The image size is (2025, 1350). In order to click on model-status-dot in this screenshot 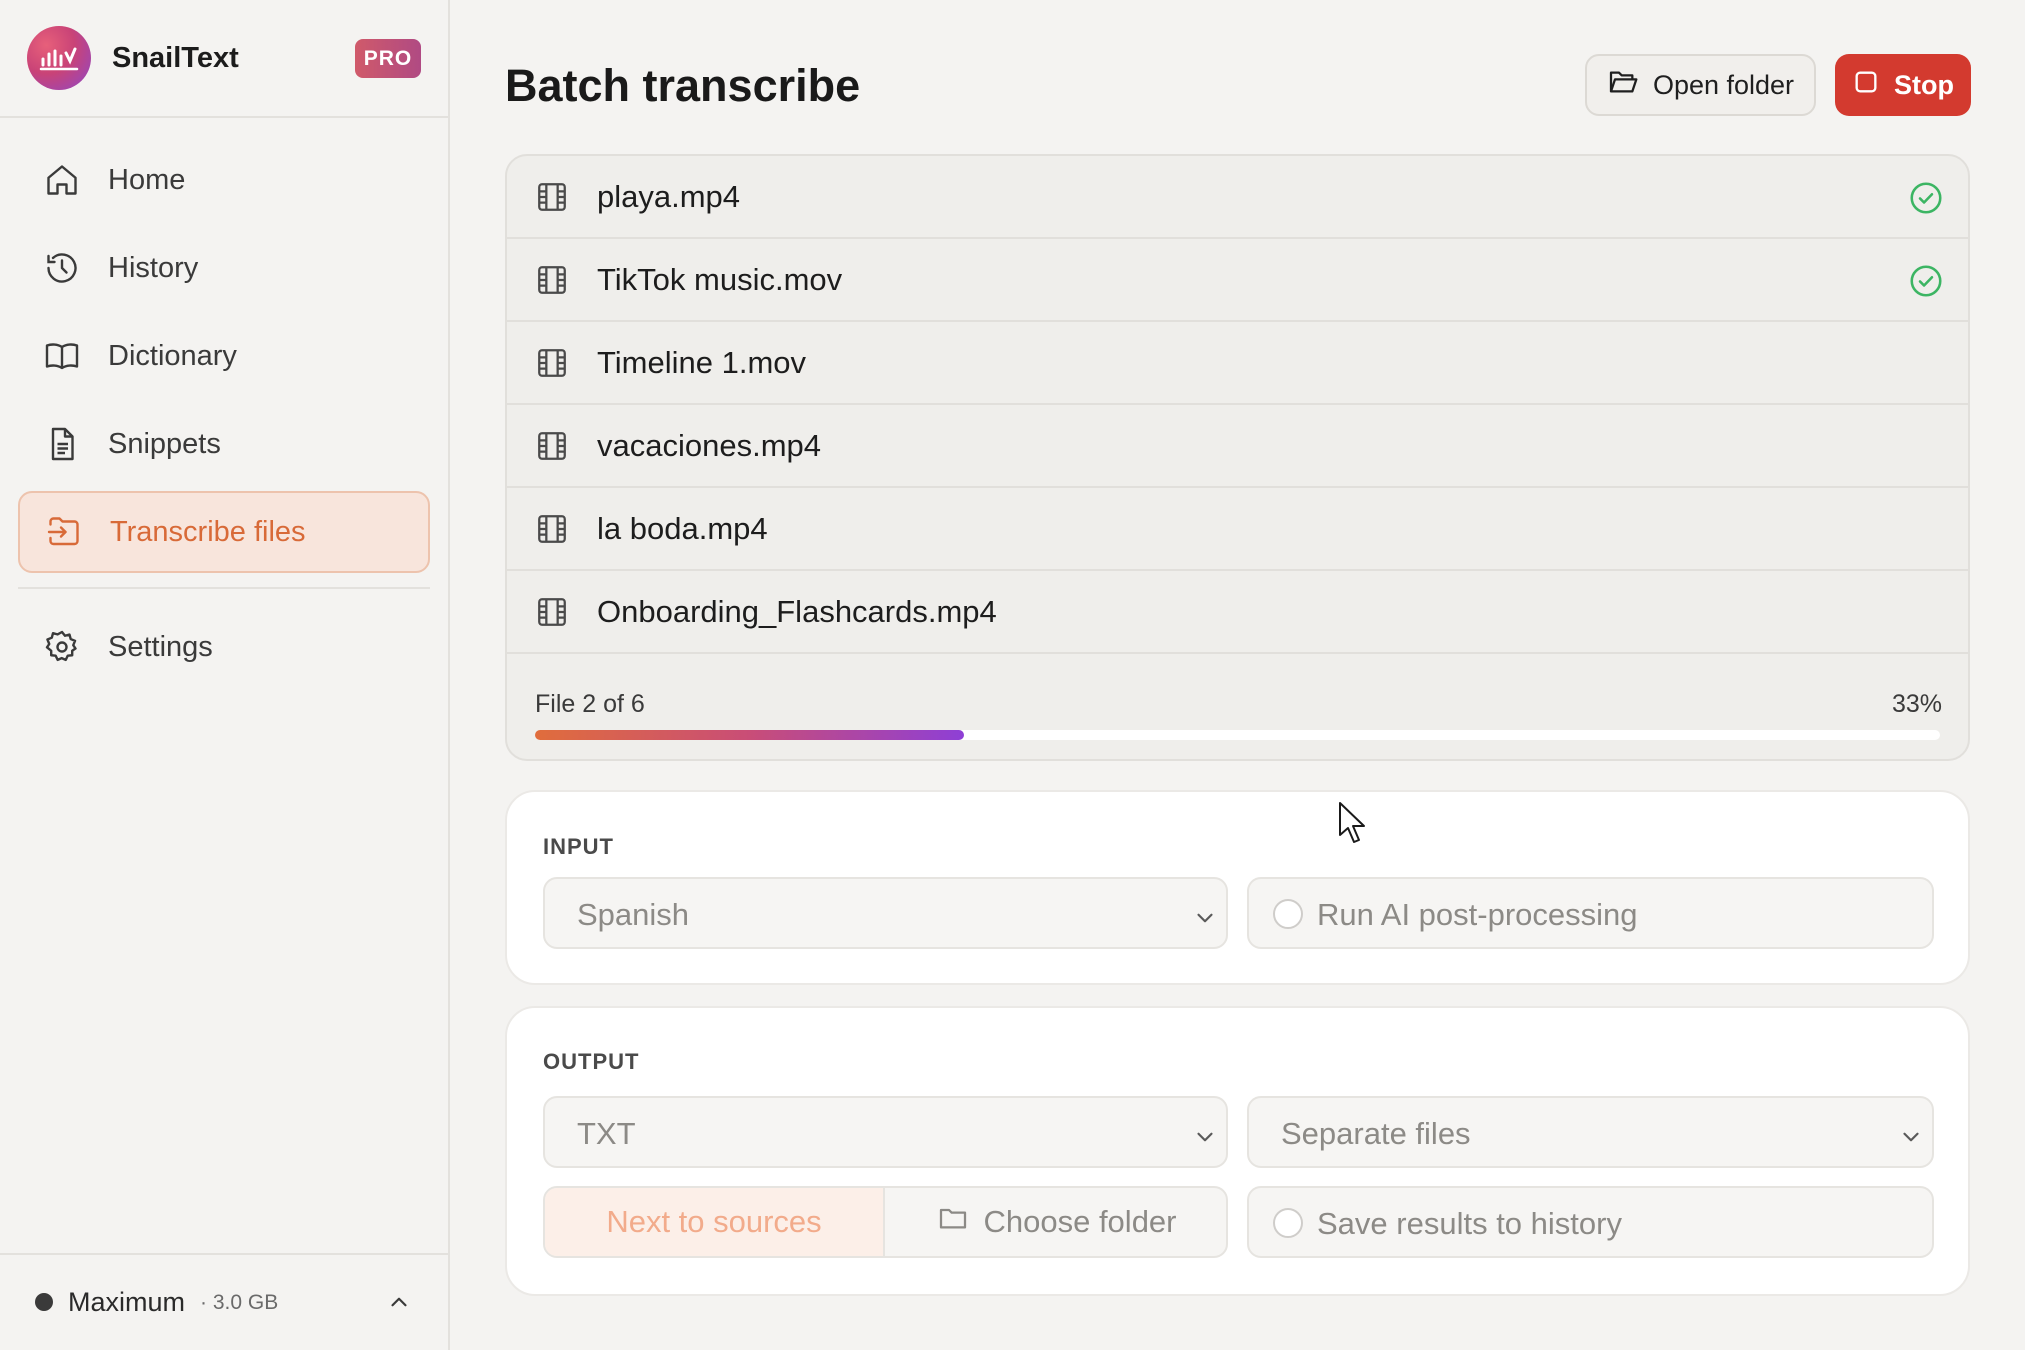, I will do `click(44, 1302)`.